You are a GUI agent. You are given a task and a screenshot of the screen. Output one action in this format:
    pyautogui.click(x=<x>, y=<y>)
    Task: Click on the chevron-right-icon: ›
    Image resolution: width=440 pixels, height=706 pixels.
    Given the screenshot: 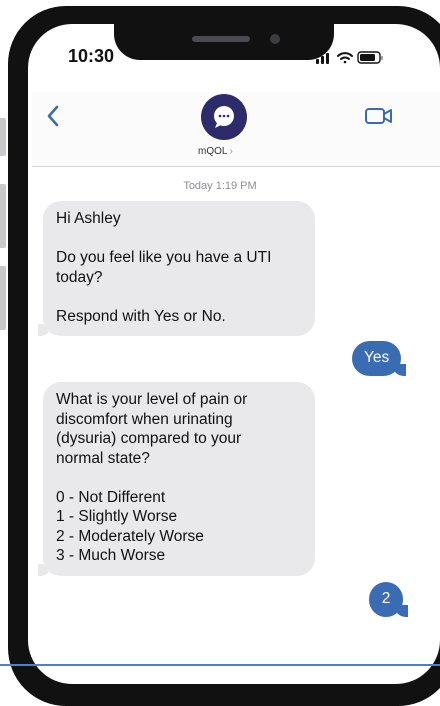 What is the action you would take?
    pyautogui.click(x=231, y=151)
    